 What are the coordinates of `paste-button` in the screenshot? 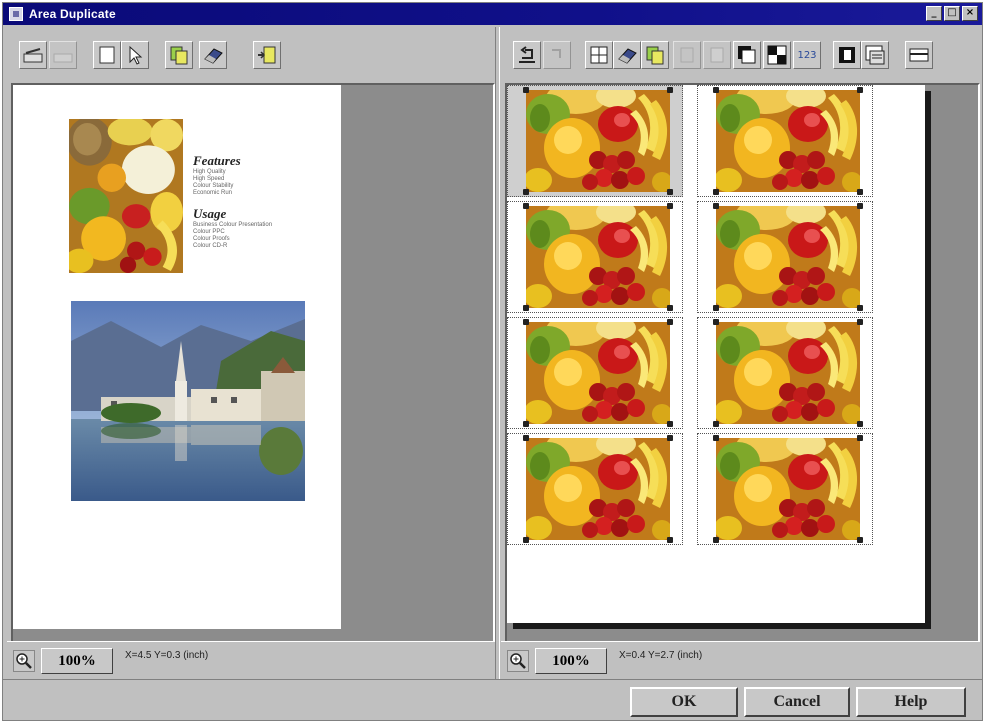 It's located at (717, 55).